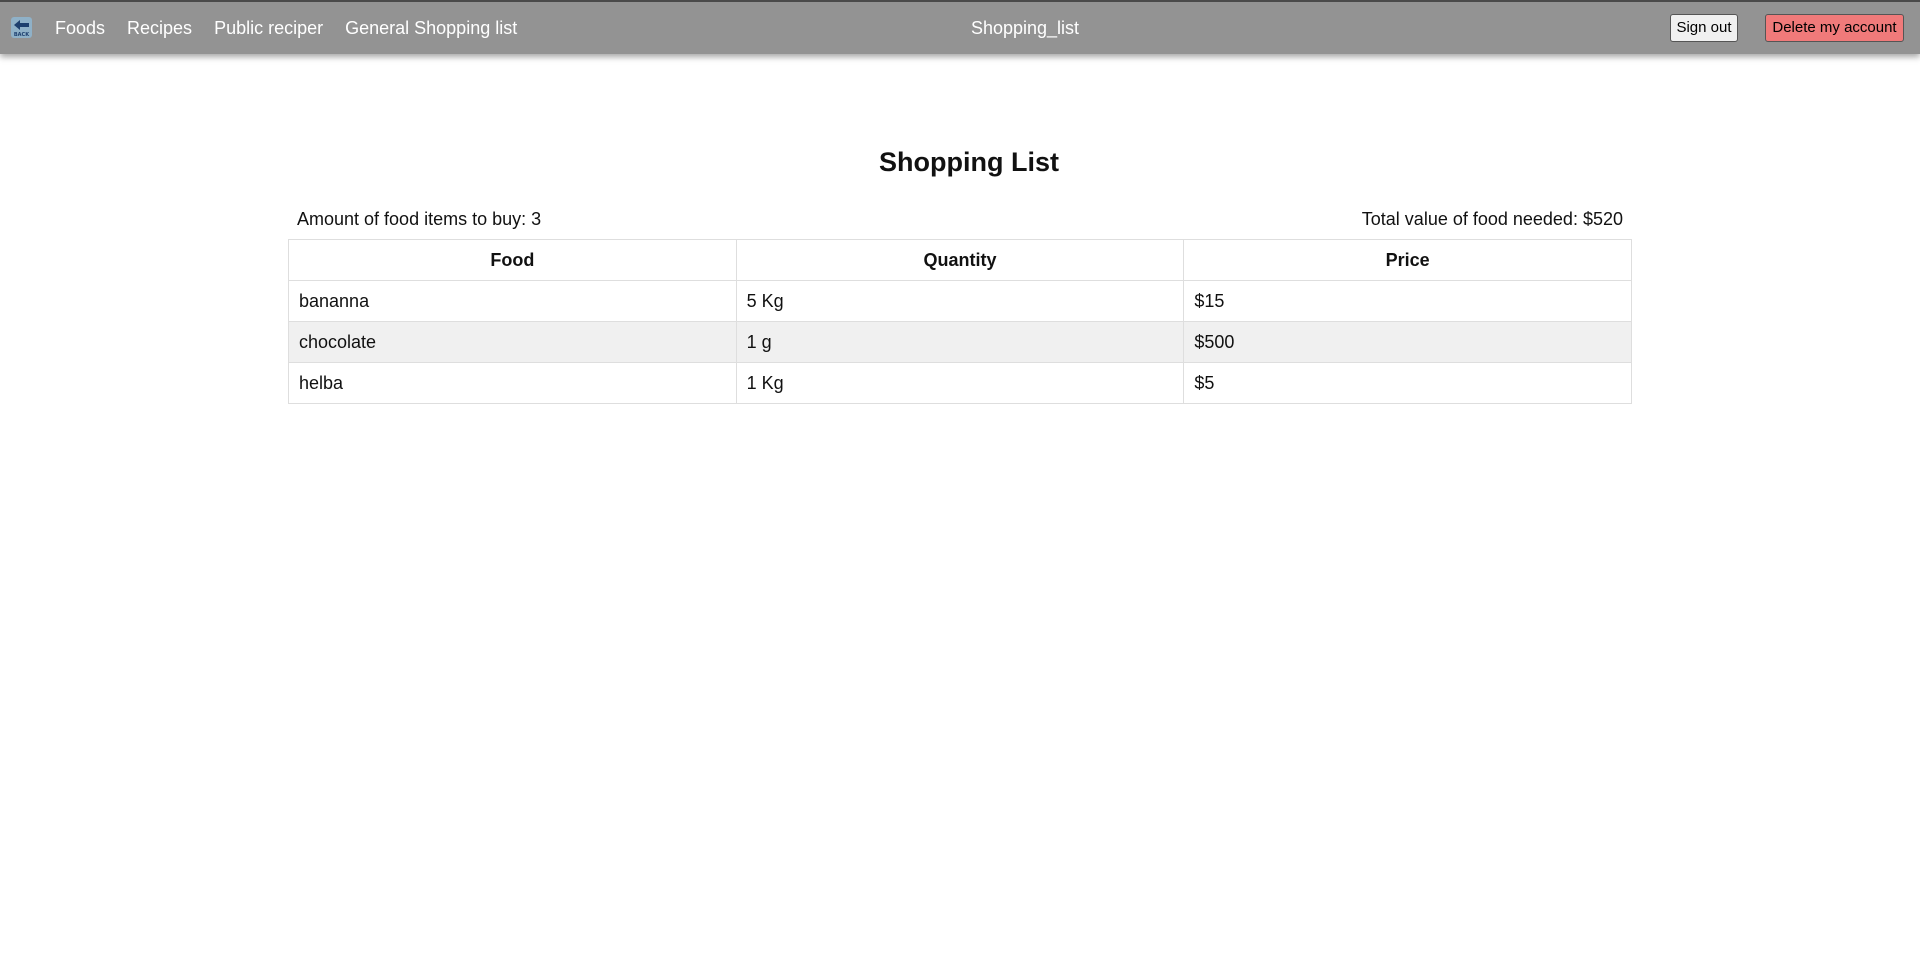 The width and height of the screenshot is (1920, 969). I want to click on table-row: bananna 5 Kg $15, so click(960, 301).